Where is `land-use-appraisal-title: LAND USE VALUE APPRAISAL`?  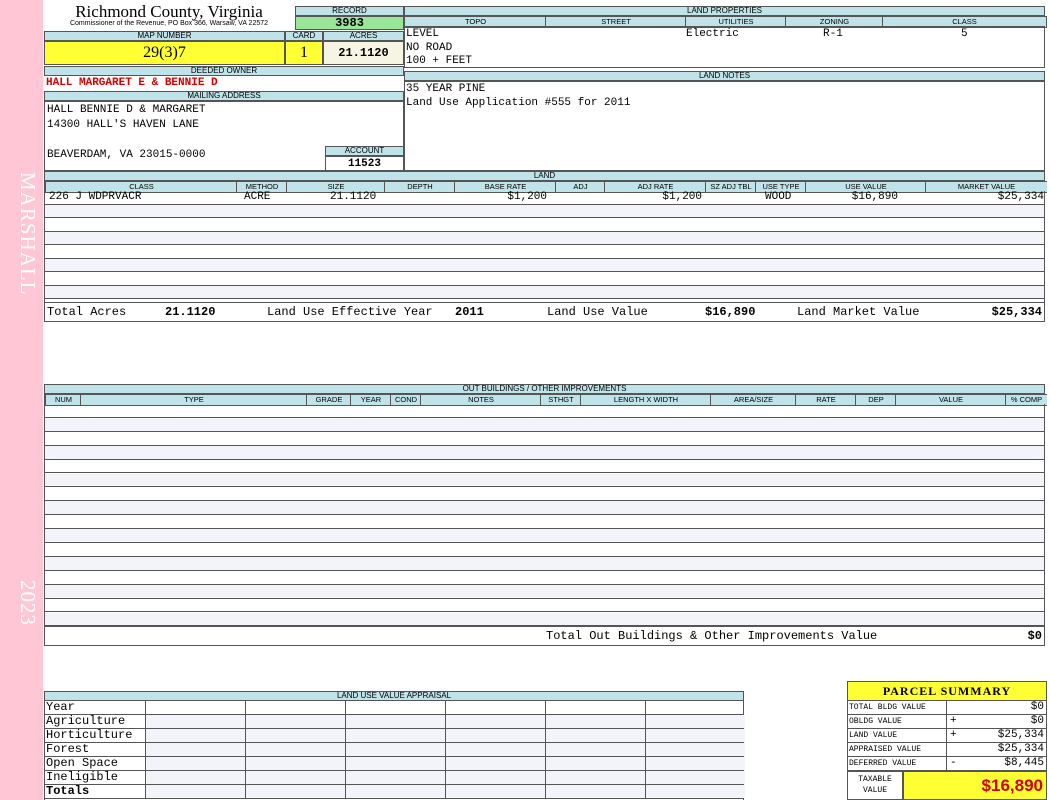
land-use-appraisal-title: LAND USE VALUE APPRAISAL is located at coordinates (394, 696).